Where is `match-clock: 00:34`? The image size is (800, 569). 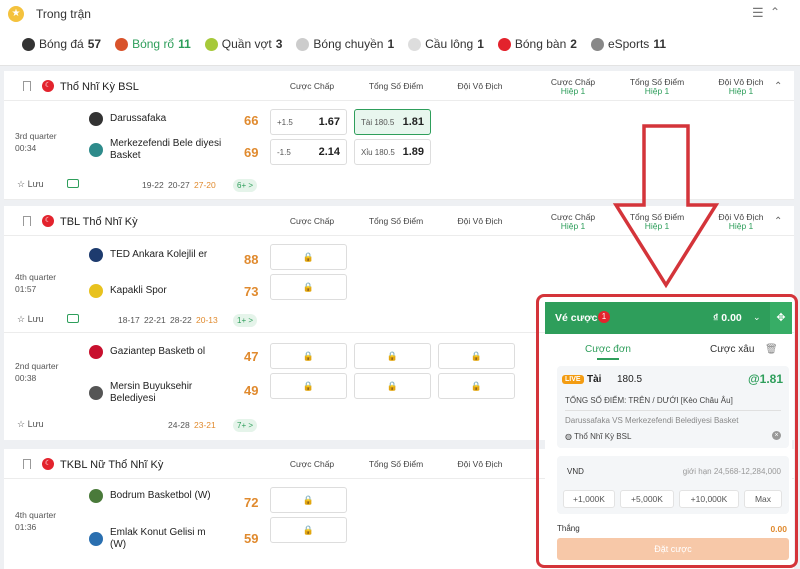
match-clock: 00:34 is located at coordinates (26, 148).